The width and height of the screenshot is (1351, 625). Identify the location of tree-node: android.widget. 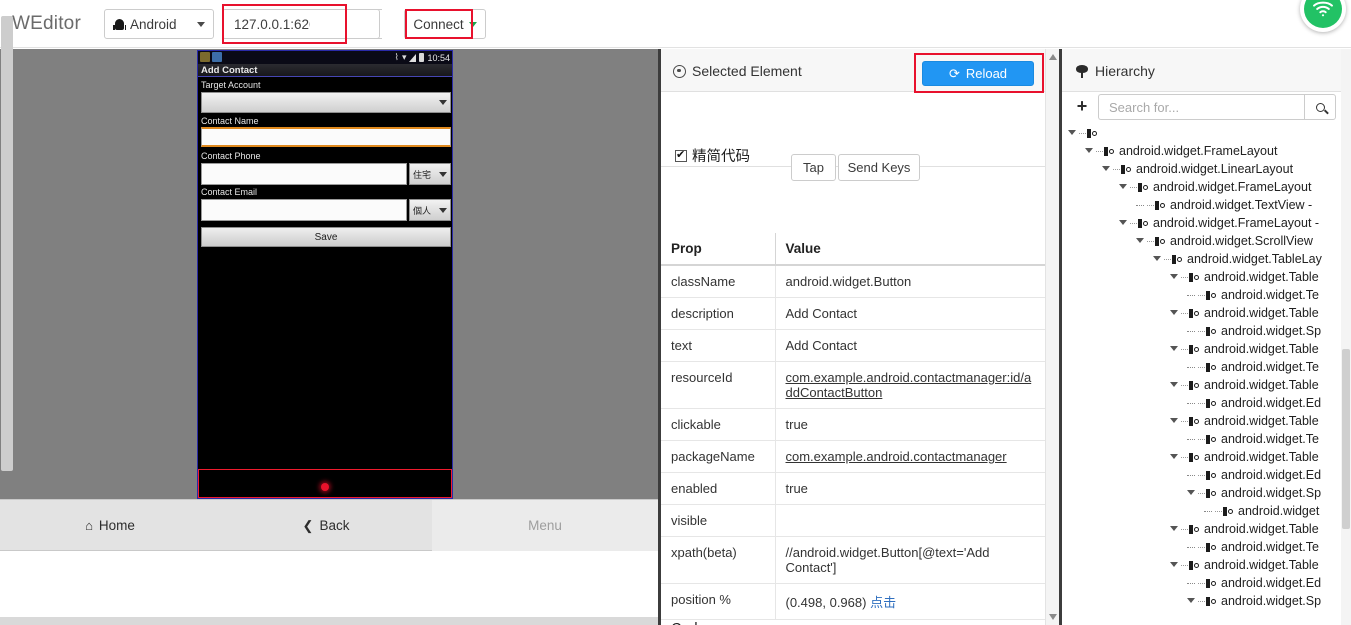
(1206, 511).